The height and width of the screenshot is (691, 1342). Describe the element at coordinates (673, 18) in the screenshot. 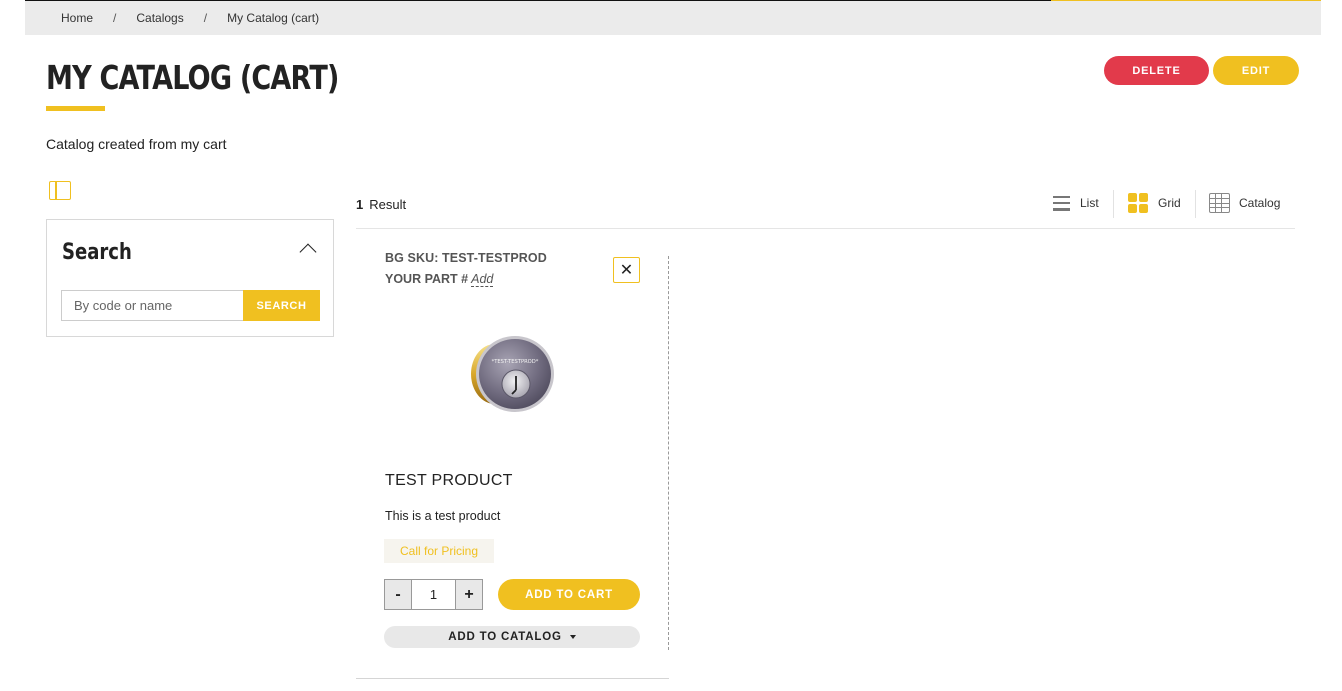

I see `breadcrumb: Home / Catalogs / My Catalog (cart)` at that location.